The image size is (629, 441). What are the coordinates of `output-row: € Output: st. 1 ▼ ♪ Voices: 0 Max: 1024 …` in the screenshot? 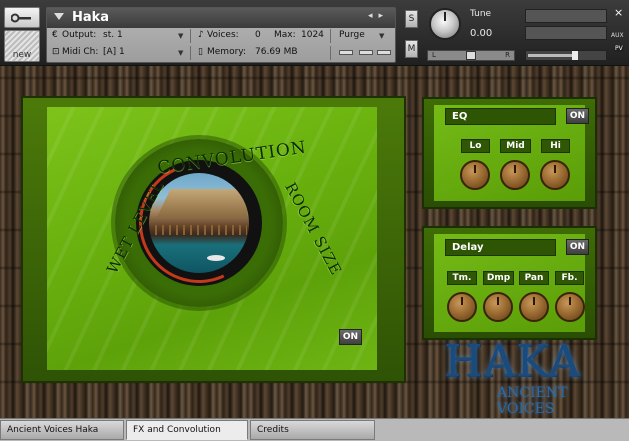 It's located at (221, 36).